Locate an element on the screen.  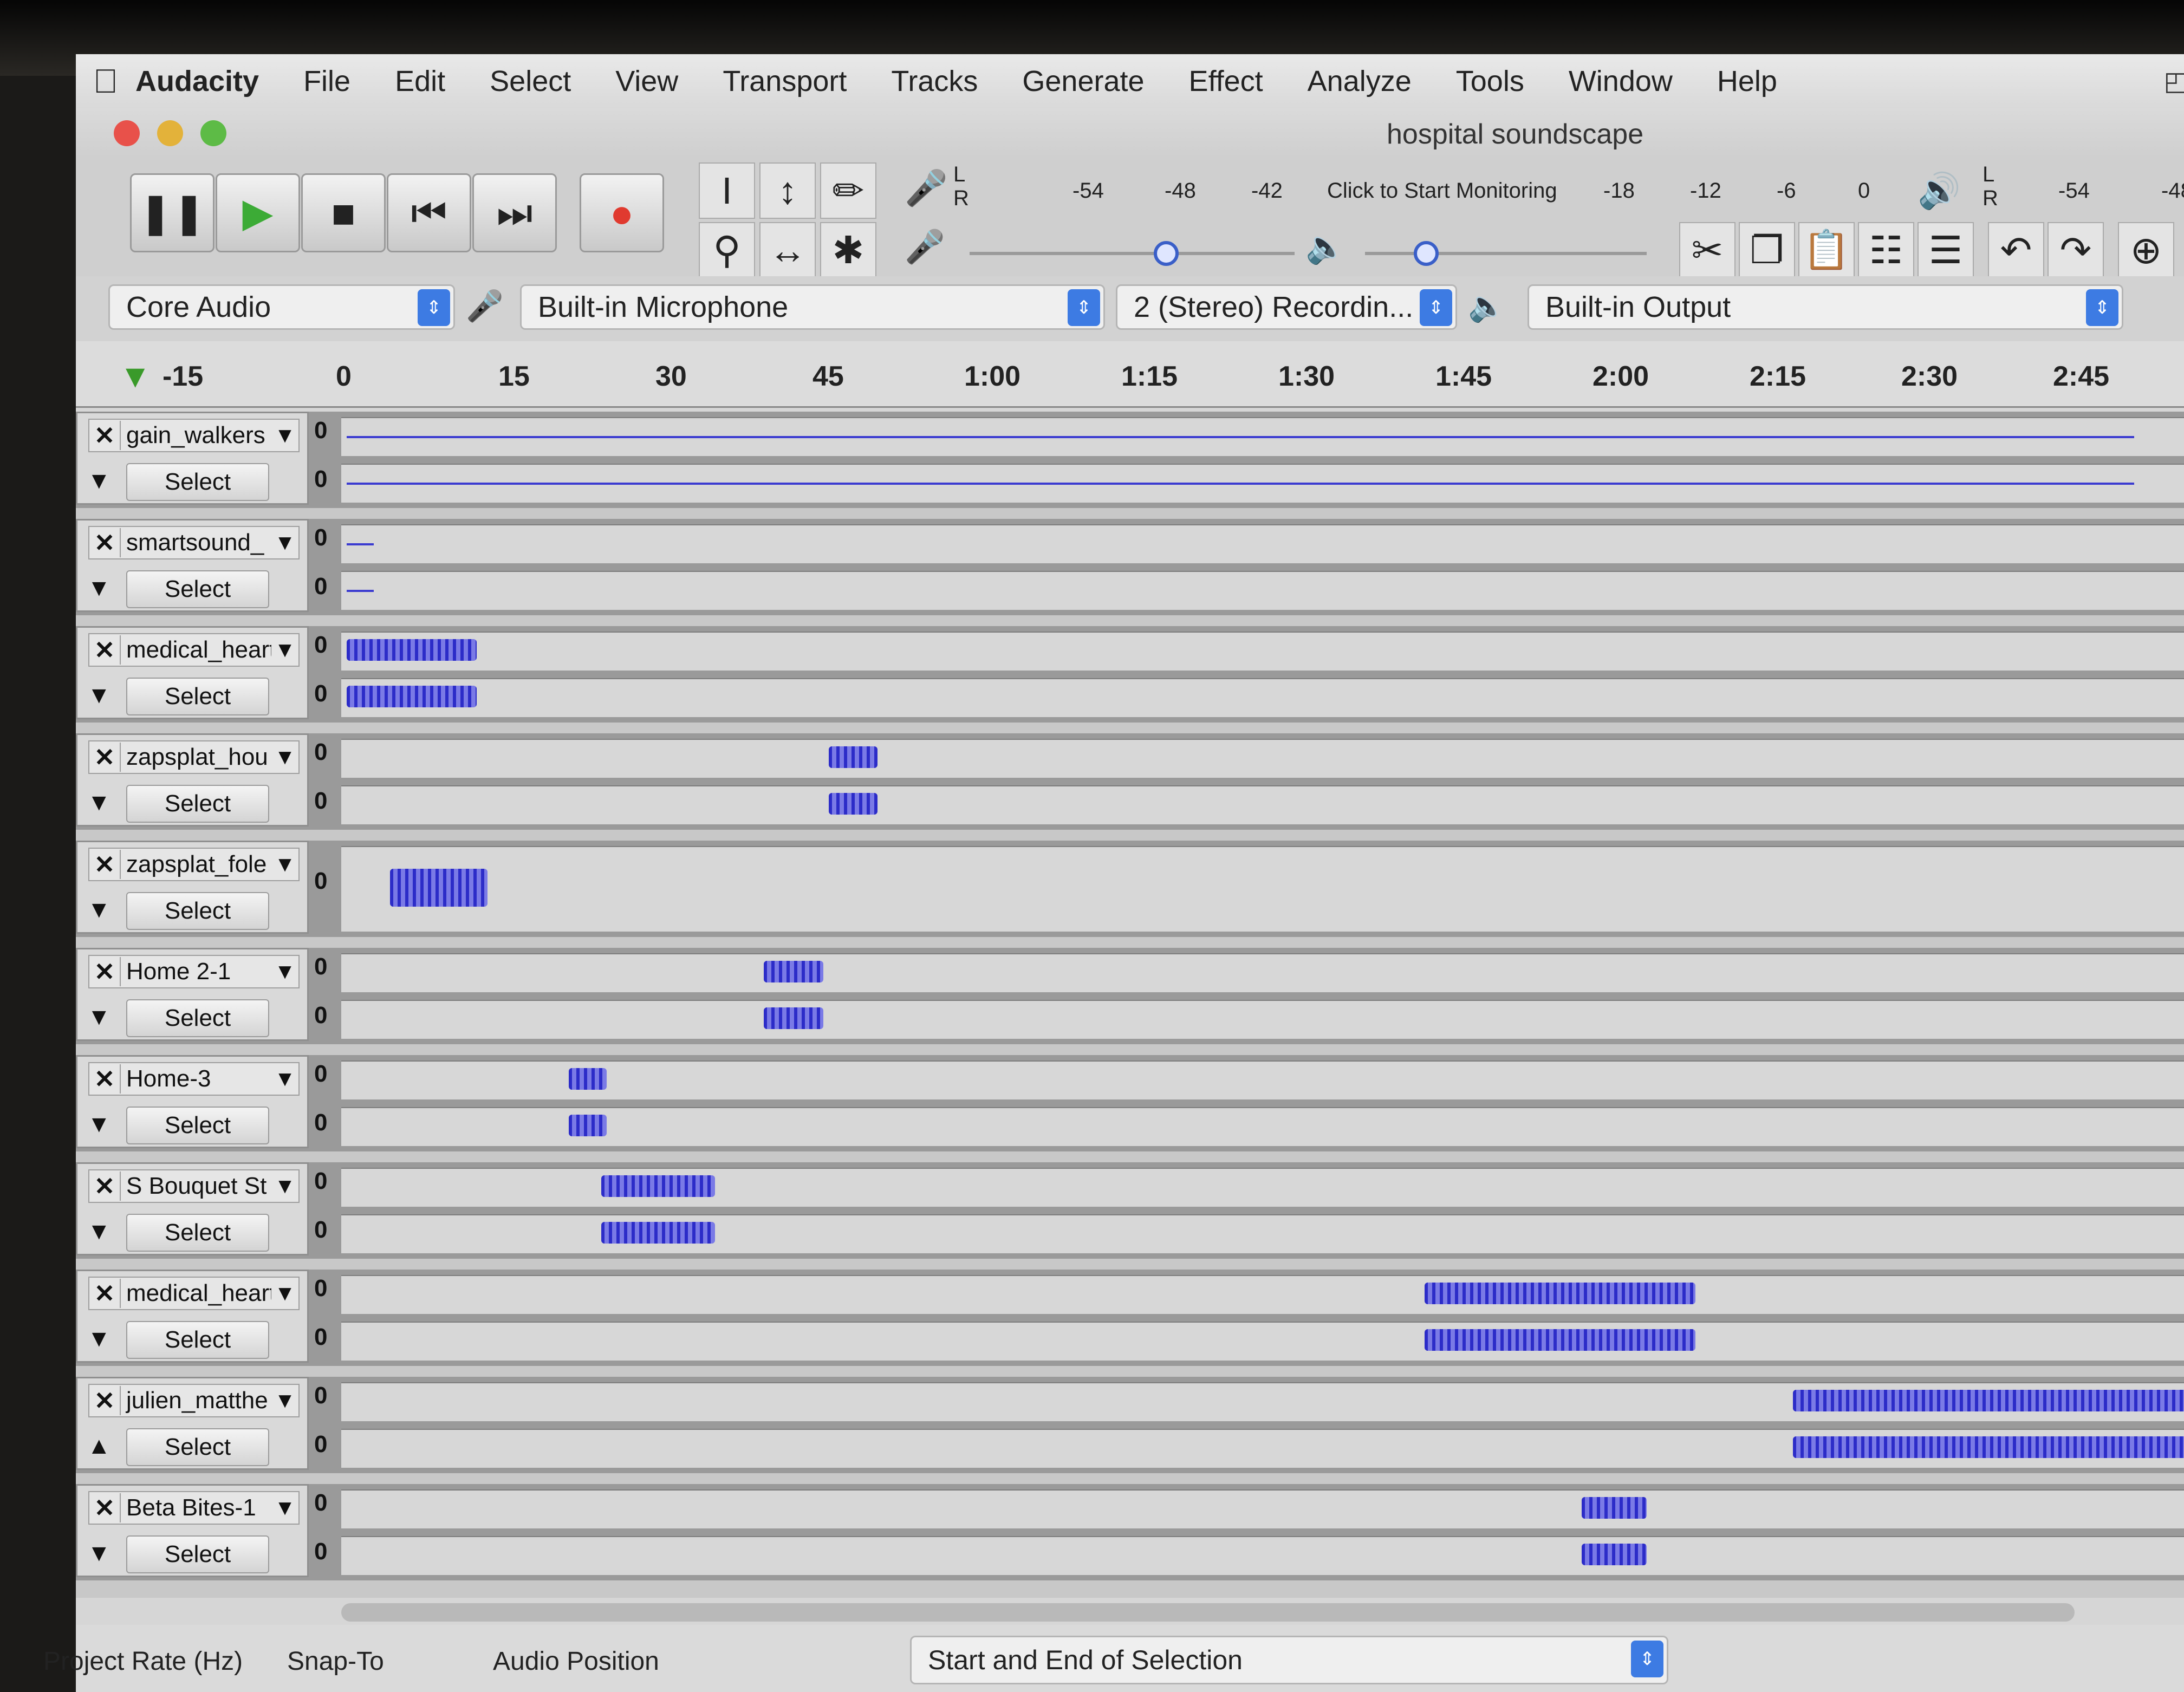
copy-icon: ❐ is located at coordinates (1767, 250).